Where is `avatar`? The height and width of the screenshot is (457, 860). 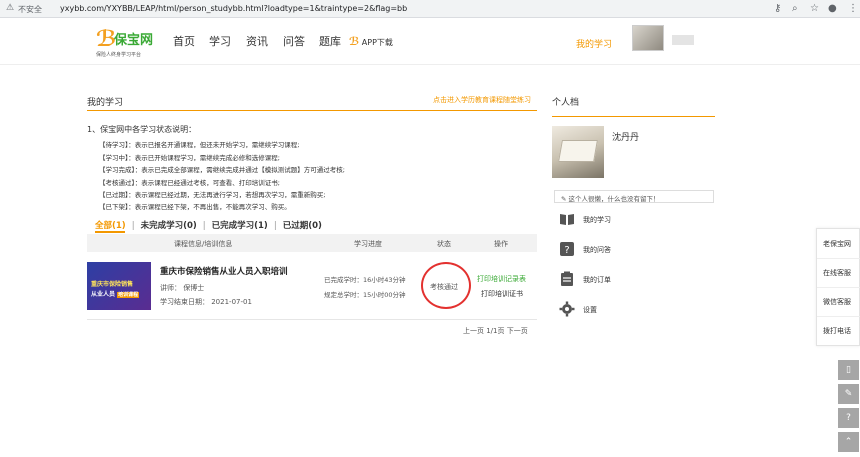 avatar is located at coordinates (648, 38).